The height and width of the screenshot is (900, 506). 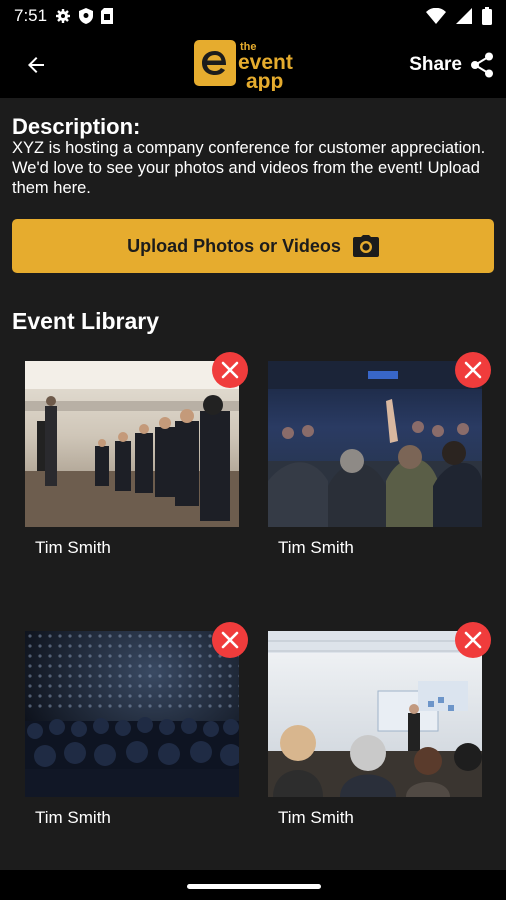 I want to click on home-gesture-handle, so click(x=254, y=886).